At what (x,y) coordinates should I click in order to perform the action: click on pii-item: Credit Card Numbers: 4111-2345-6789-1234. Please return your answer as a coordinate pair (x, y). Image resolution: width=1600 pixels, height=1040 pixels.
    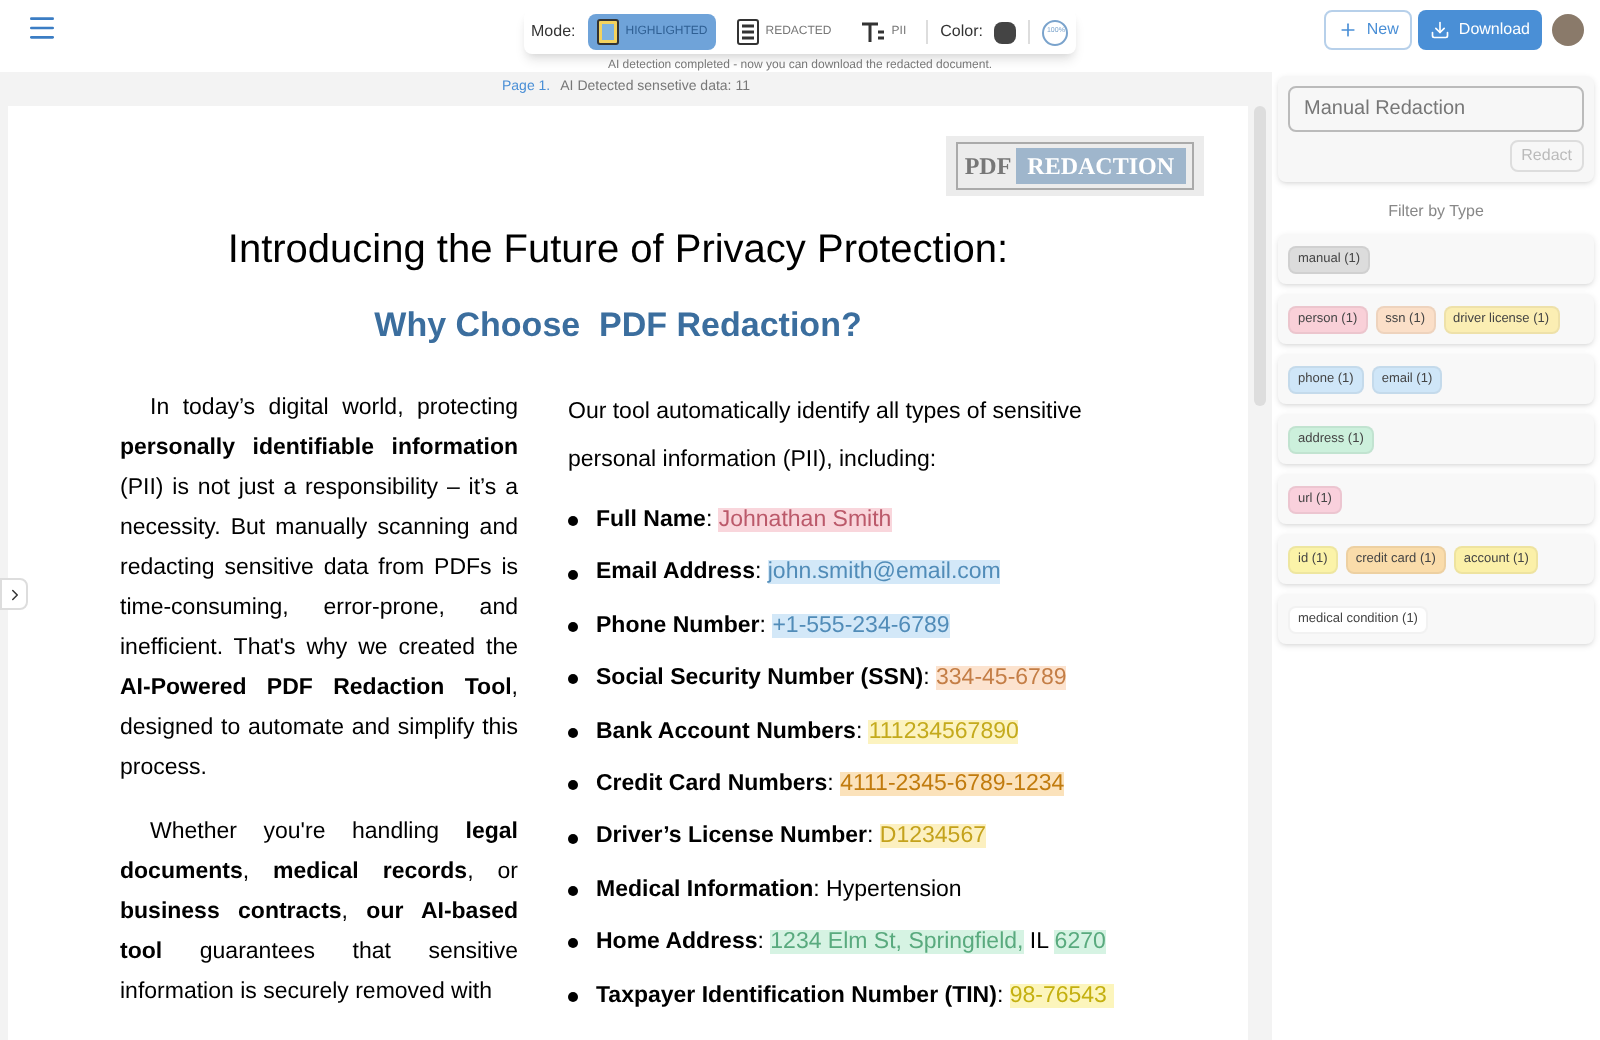
    Looking at the image, I should click on (830, 785).